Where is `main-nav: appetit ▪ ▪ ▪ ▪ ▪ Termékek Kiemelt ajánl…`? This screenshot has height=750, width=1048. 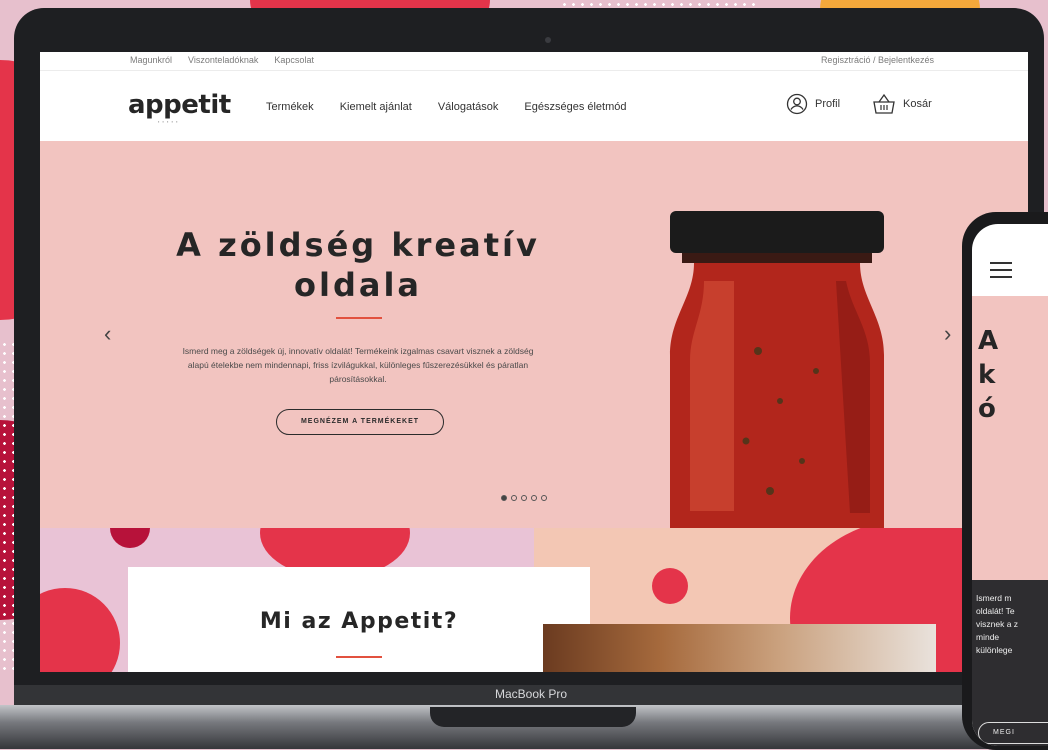
main-nav: appetit ▪ ▪ ▪ ▪ ▪ Termékek Kiemelt ajánl… is located at coordinates (534, 106).